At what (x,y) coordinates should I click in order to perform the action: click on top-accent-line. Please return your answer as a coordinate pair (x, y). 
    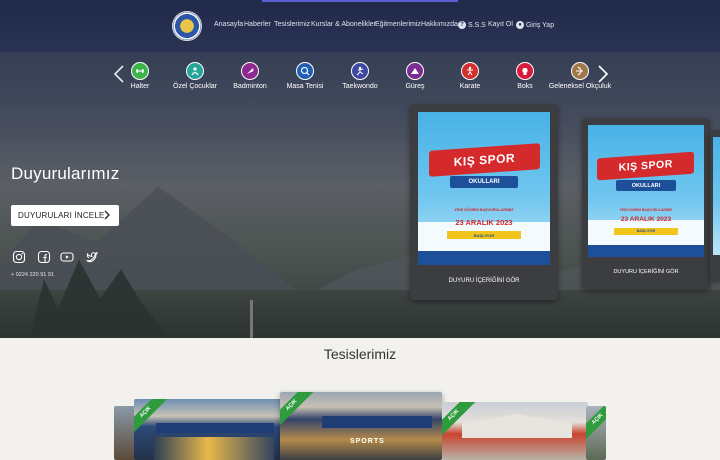
    Looking at the image, I should click on (360, 1).